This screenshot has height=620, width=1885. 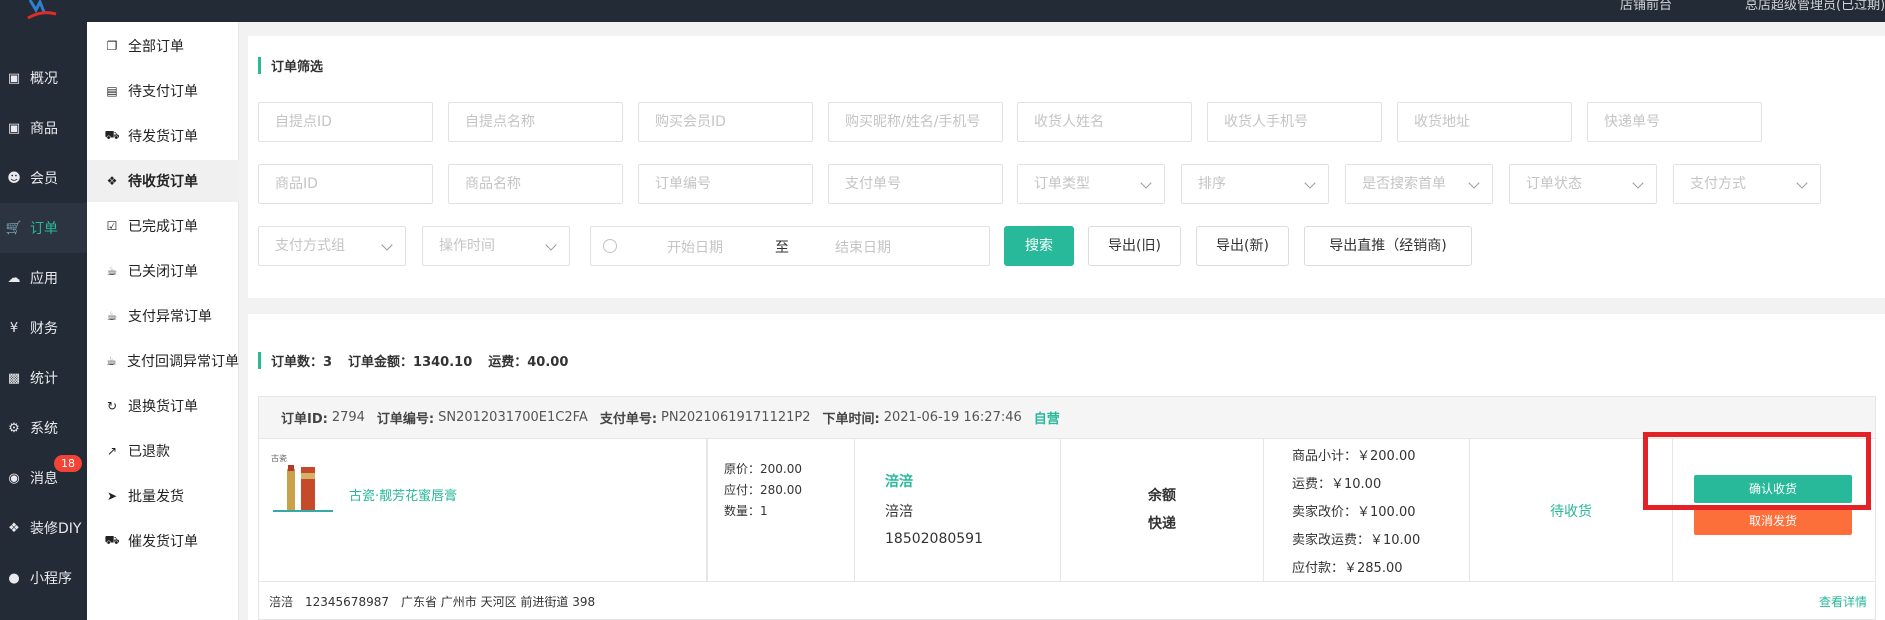 I want to click on subnav-all-orders: ❐ 全部订单, so click(x=163, y=46).